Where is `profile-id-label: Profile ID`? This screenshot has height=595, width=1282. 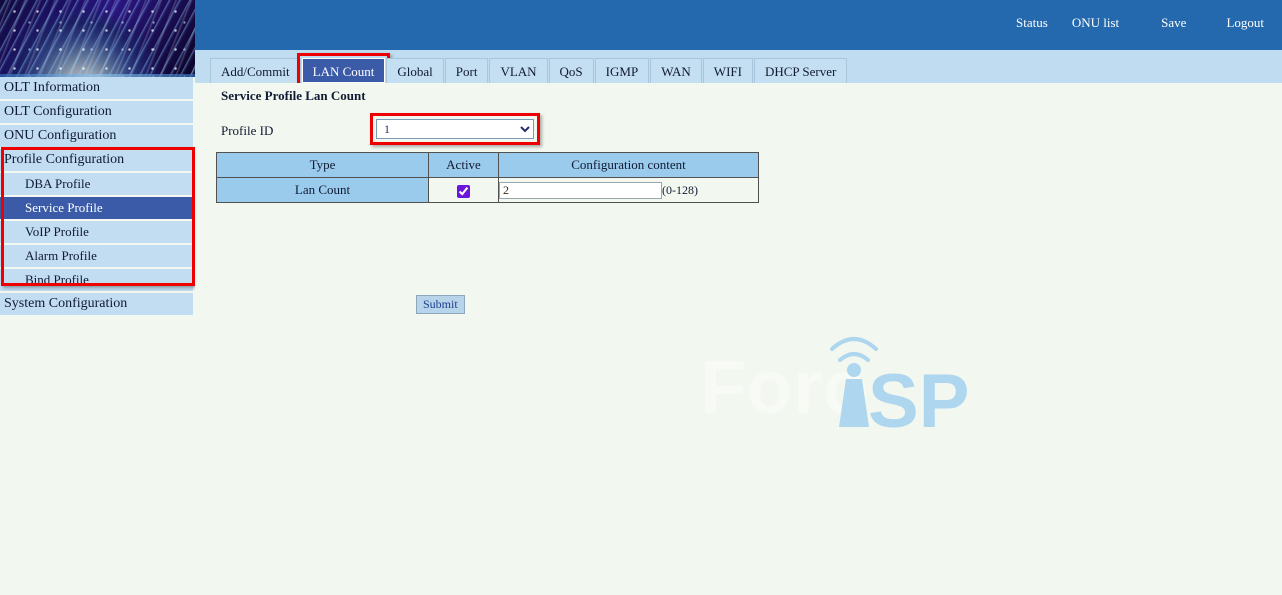
profile-id-label: Profile ID is located at coordinates (247, 130).